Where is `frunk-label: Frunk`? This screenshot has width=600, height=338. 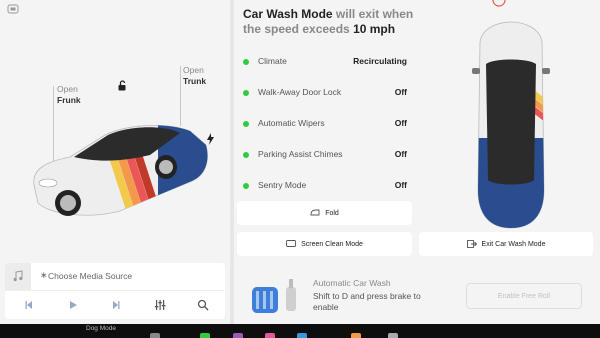 frunk-label: Frunk is located at coordinates (69, 100).